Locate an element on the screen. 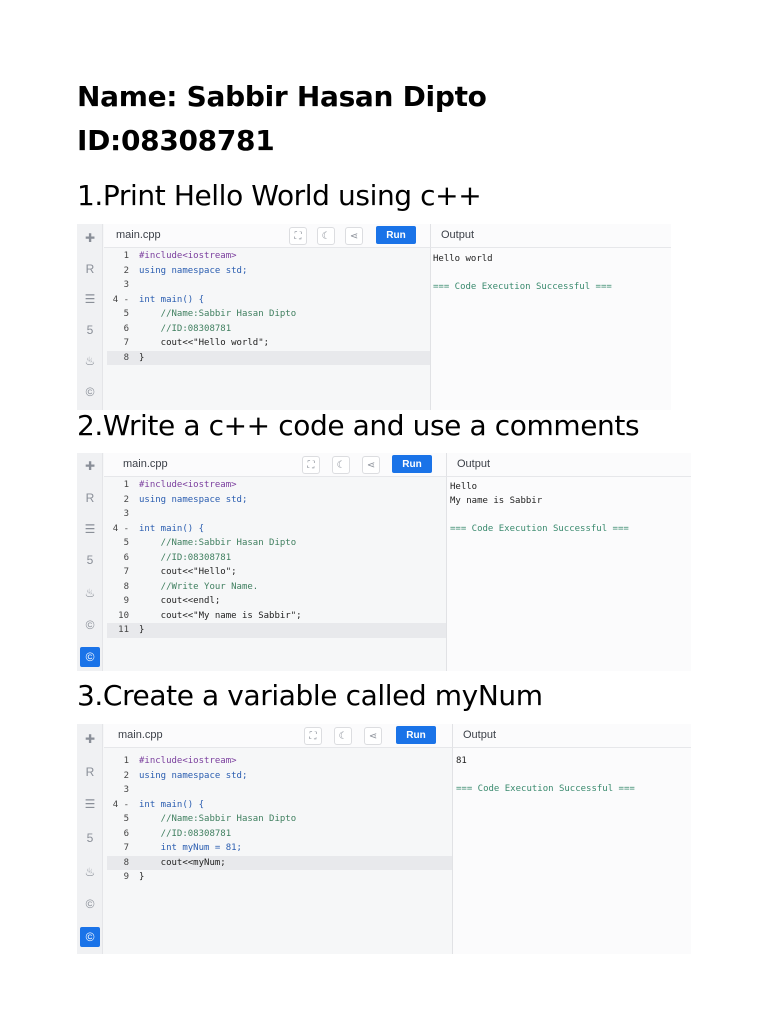 This screenshot has height=1024, width=768. task-1-title: 1.Print Hello World using c++ is located at coordinates (279, 195).